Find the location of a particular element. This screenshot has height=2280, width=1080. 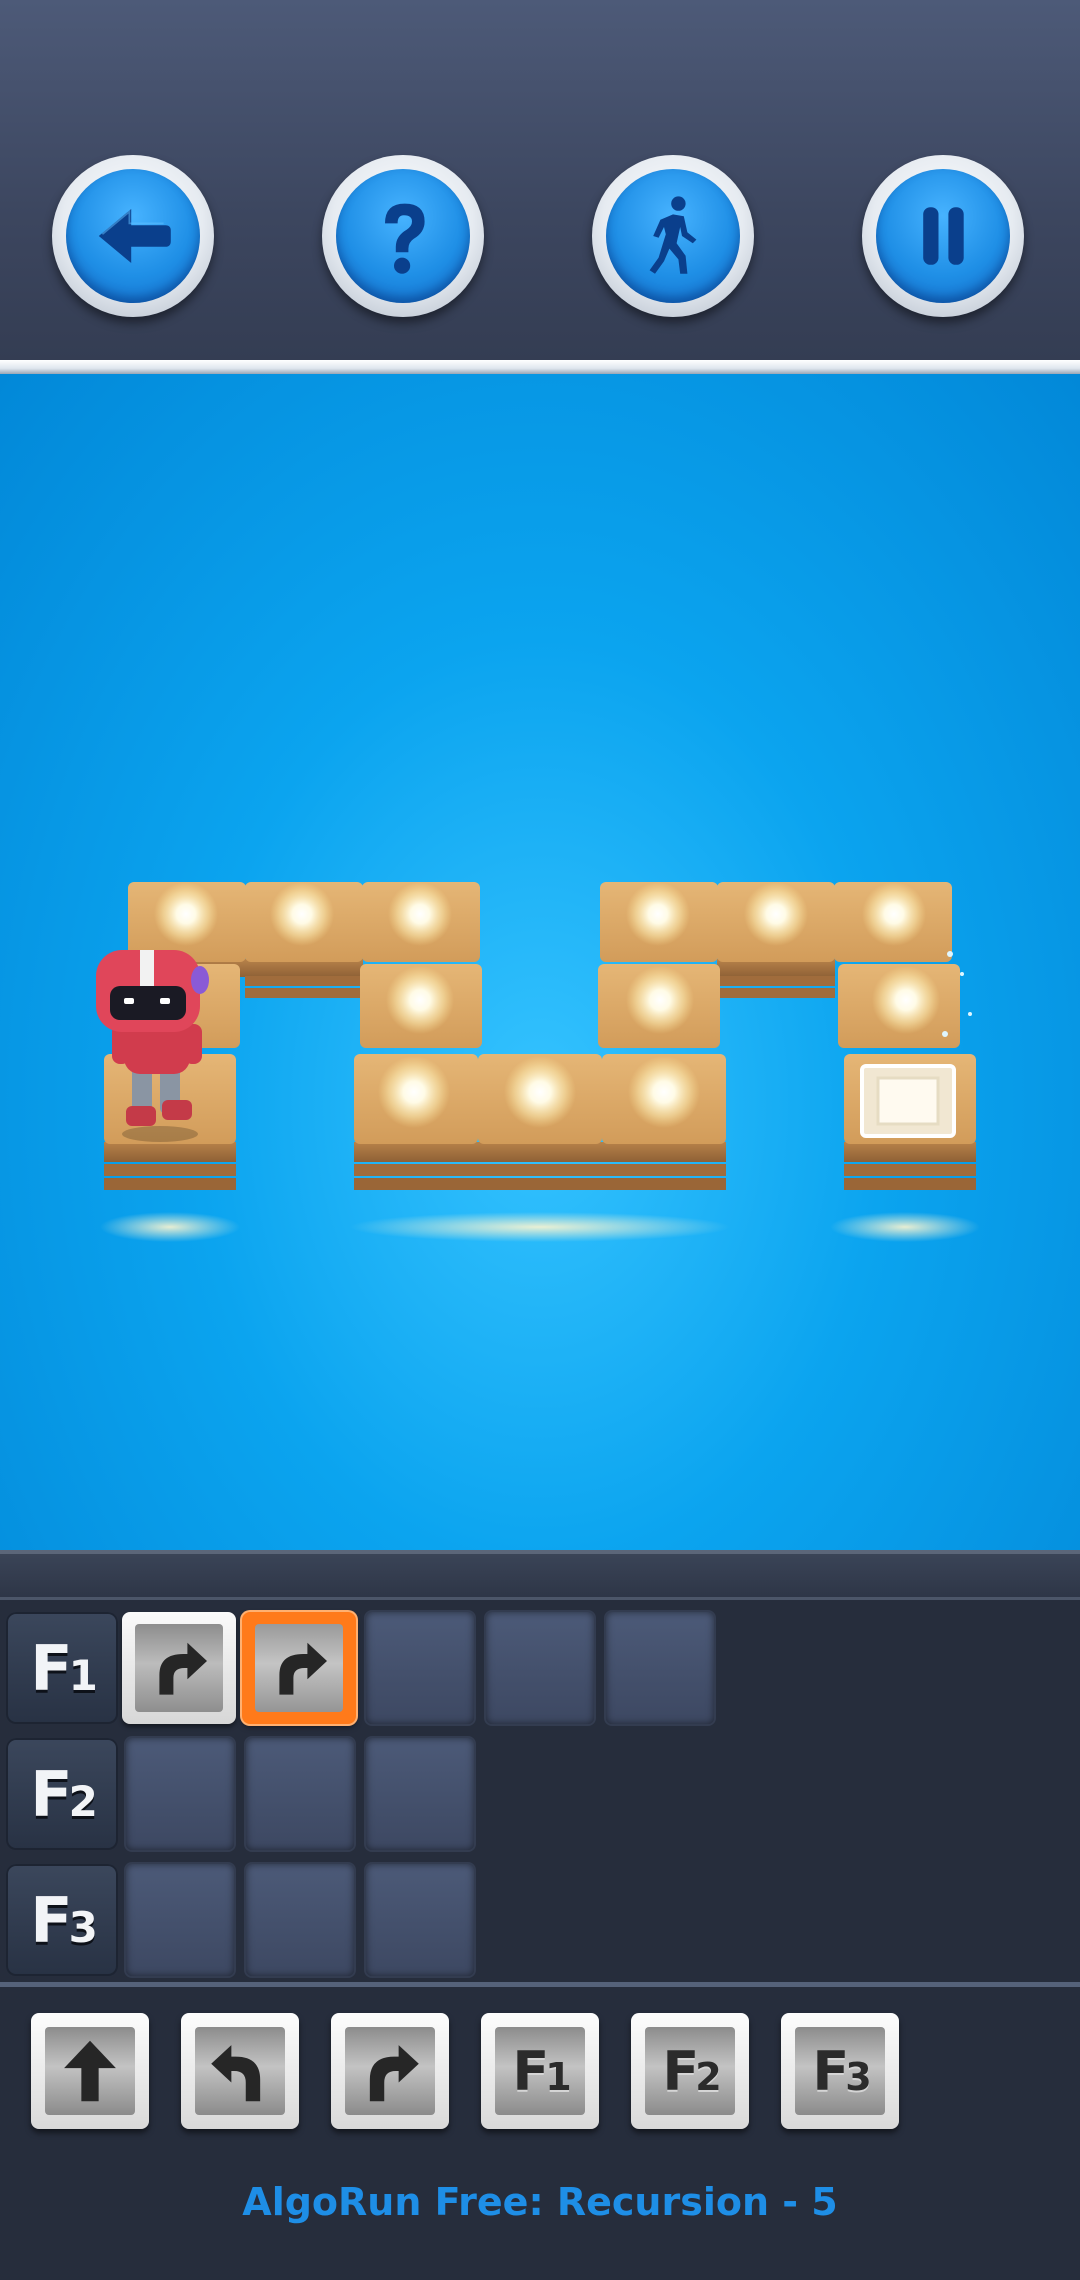

palette-forward-button is located at coordinates (90, 2071).